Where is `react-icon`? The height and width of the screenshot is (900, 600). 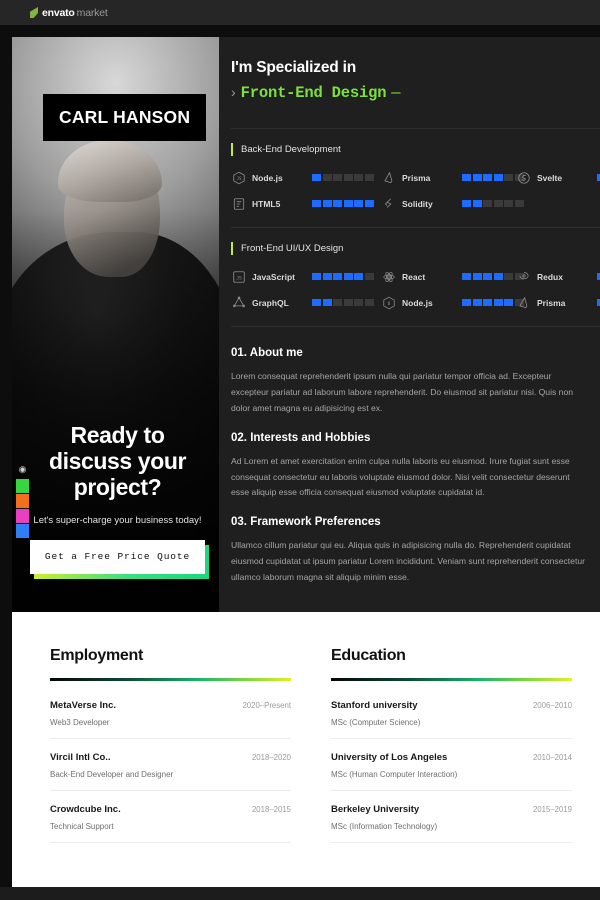
react-icon is located at coordinates (388, 276).